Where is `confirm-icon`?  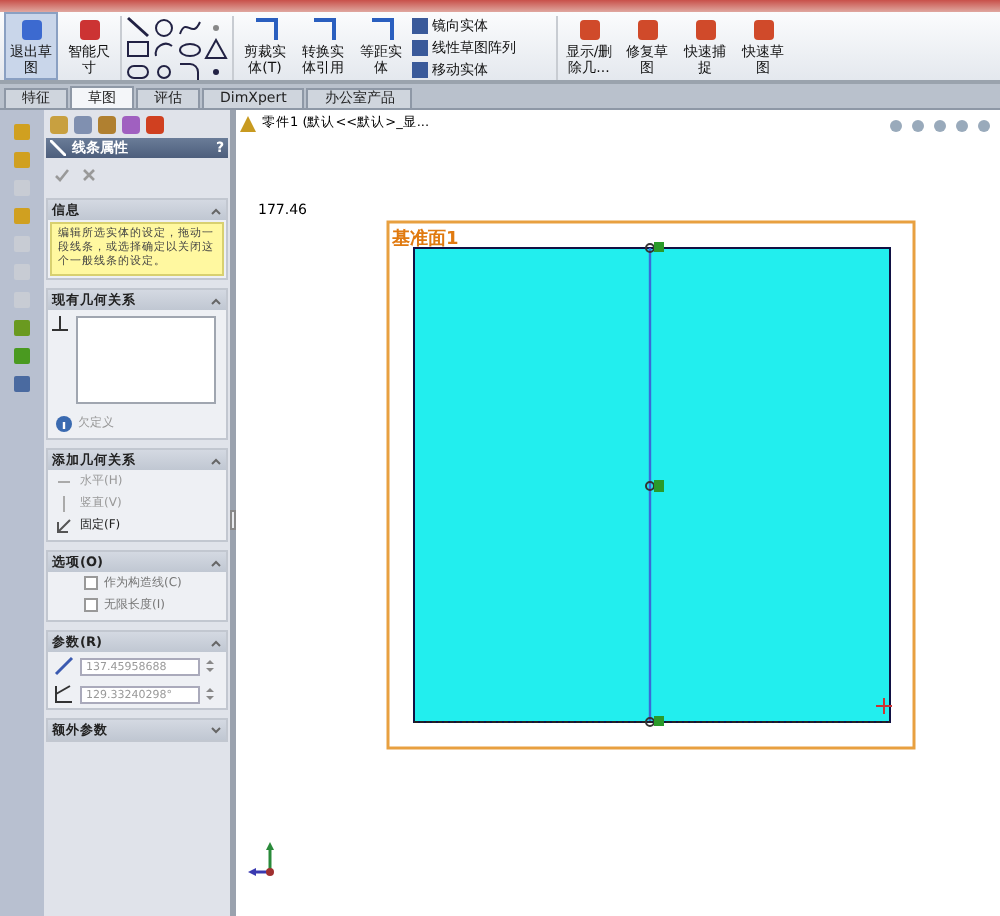
confirm-icon is located at coordinates (62, 174).